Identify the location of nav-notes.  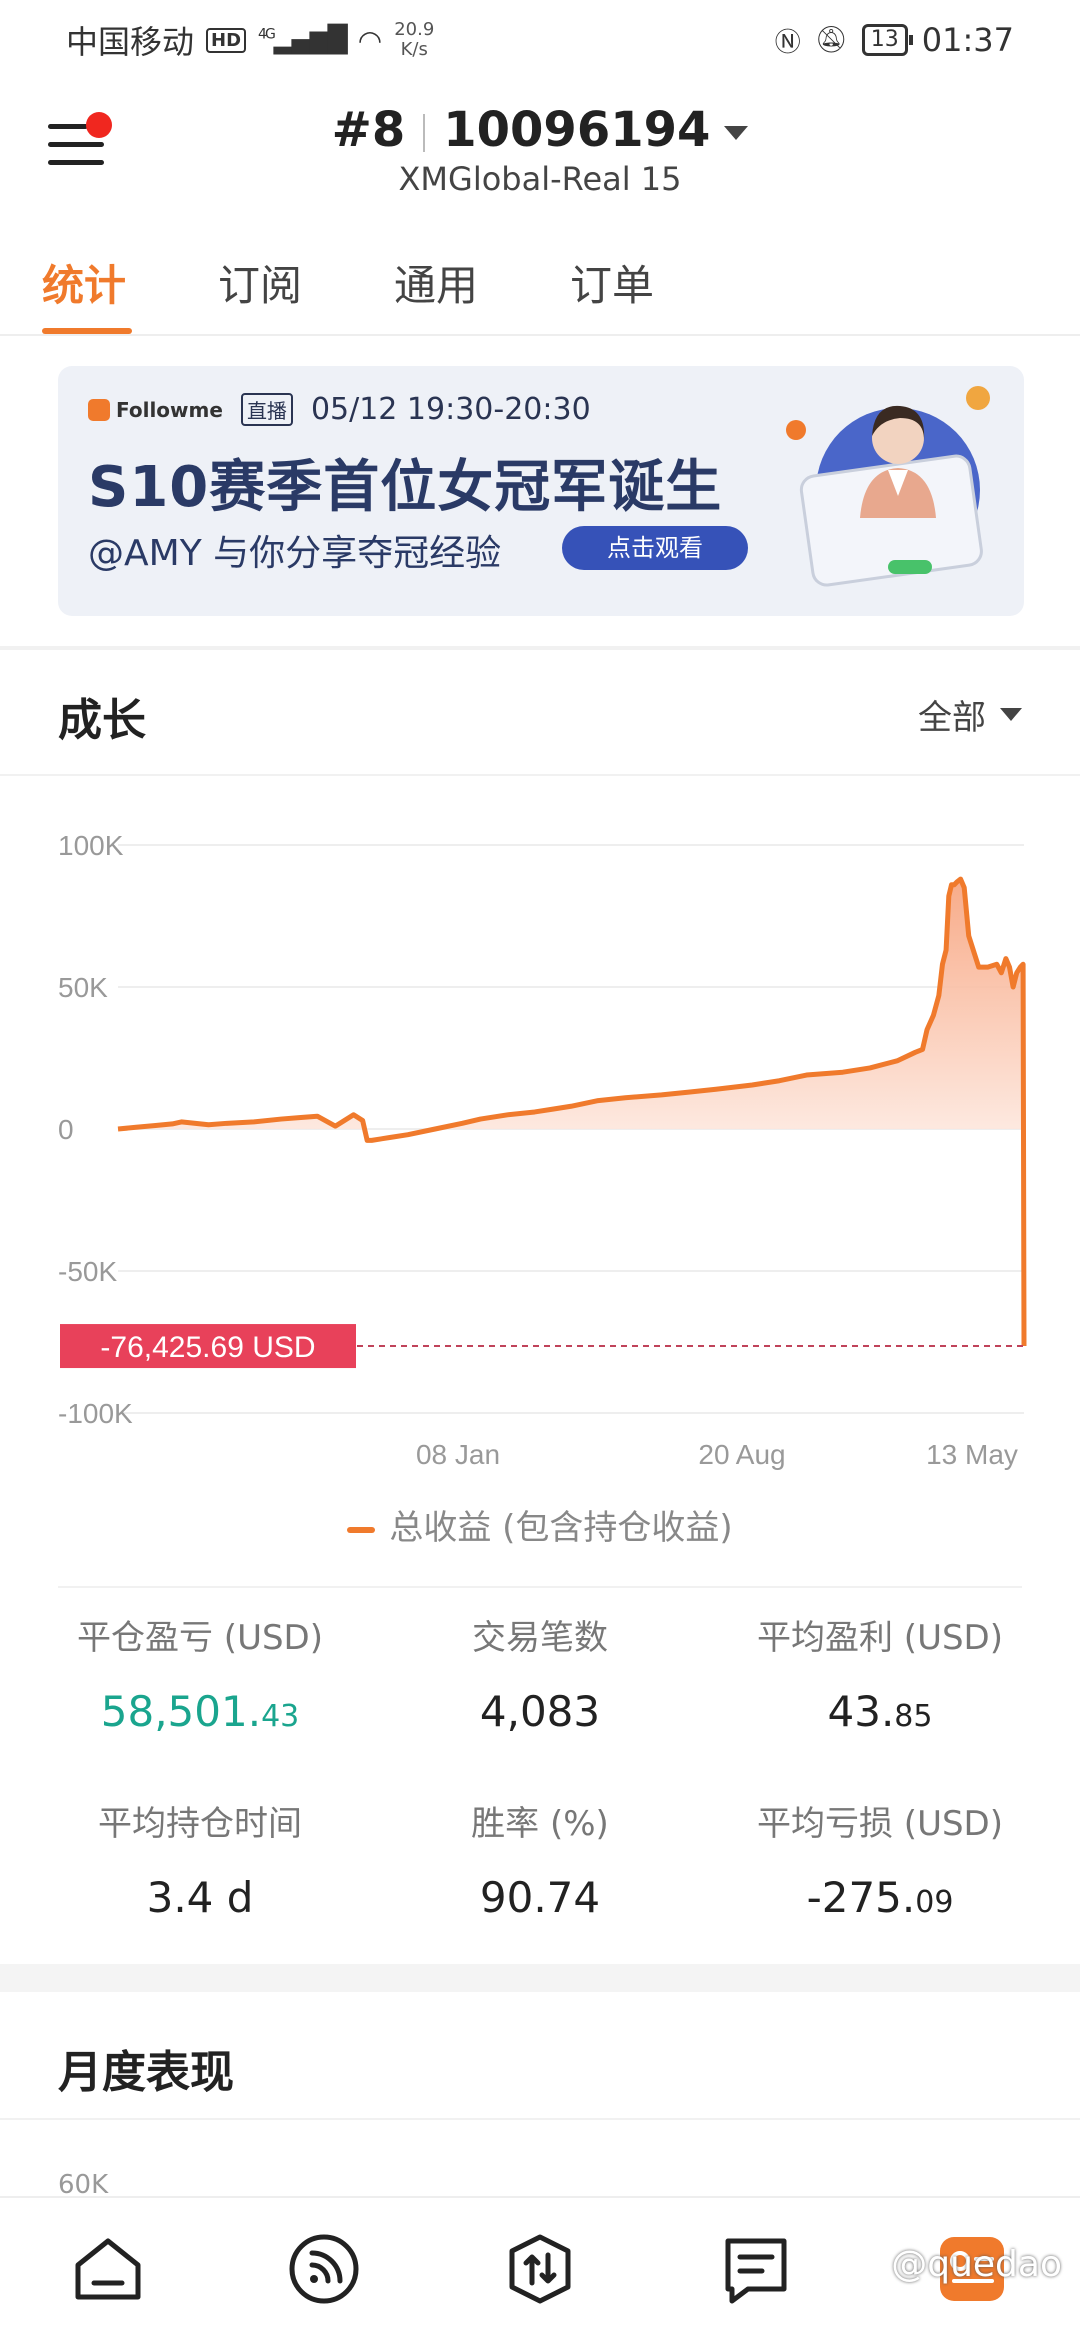
(756, 2269).